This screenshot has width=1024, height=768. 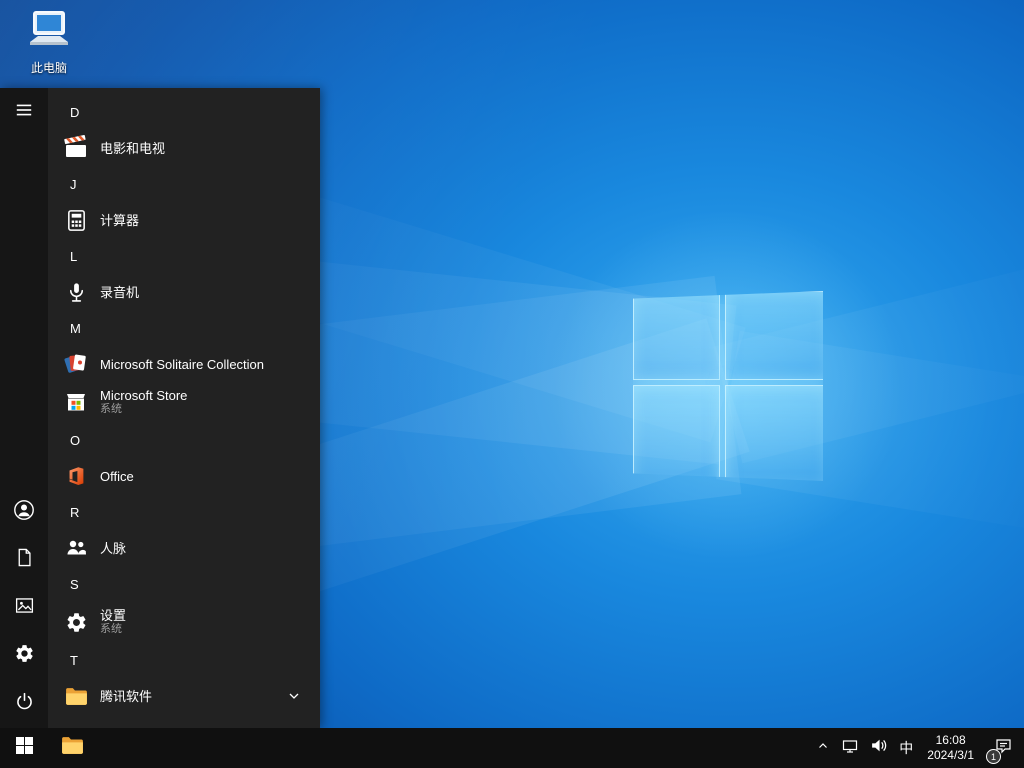 What do you see at coordinates (950, 755) in the screenshot?
I see `clock-date: 2024/3/1` at bounding box center [950, 755].